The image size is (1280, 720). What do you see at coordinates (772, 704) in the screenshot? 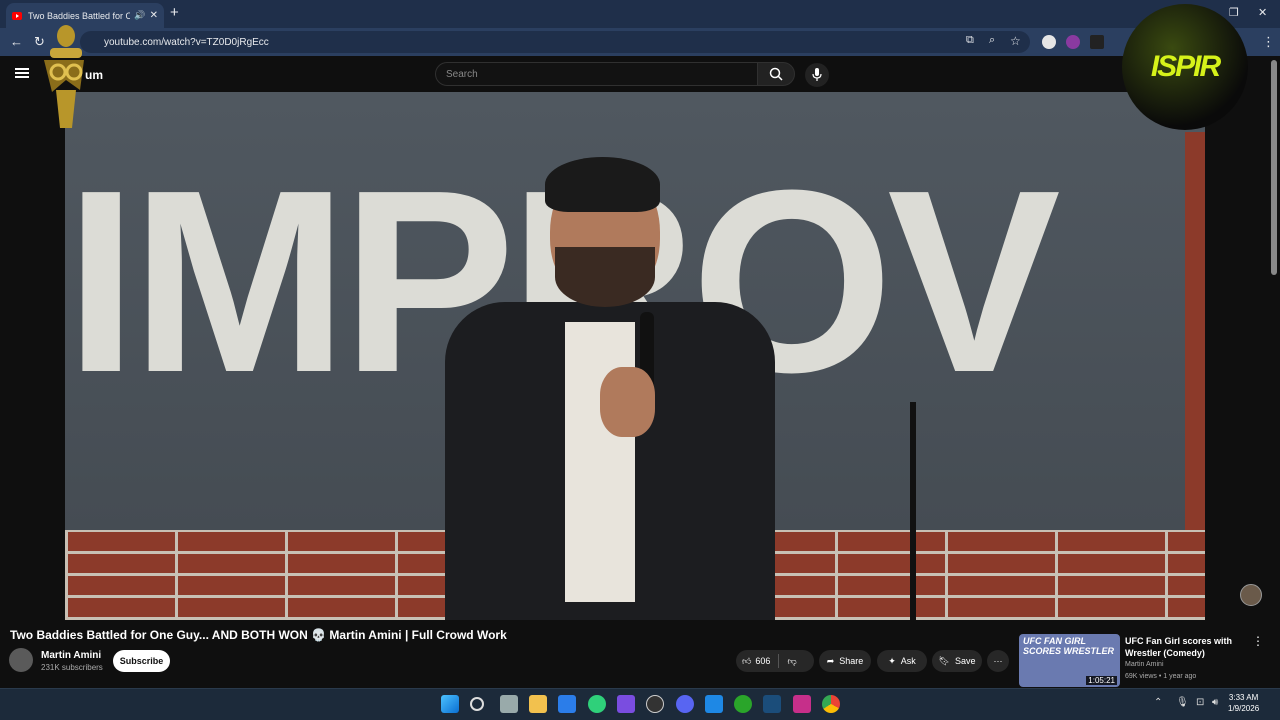
I see `steam-icon` at bounding box center [772, 704].